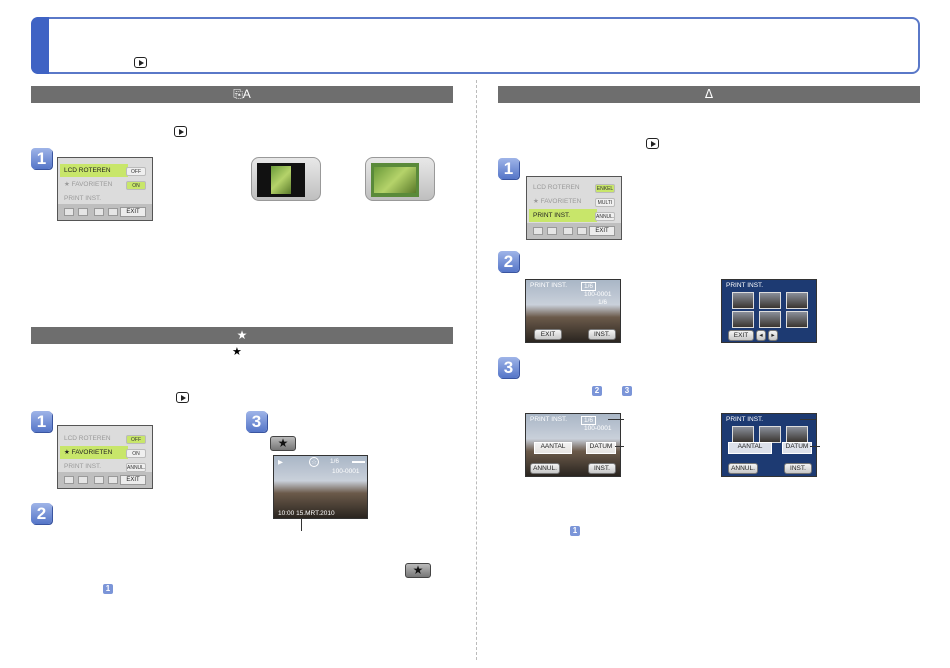 This screenshot has height=668, width=950. I want to click on section-bar-rotate: ⎘A, so click(242, 94).